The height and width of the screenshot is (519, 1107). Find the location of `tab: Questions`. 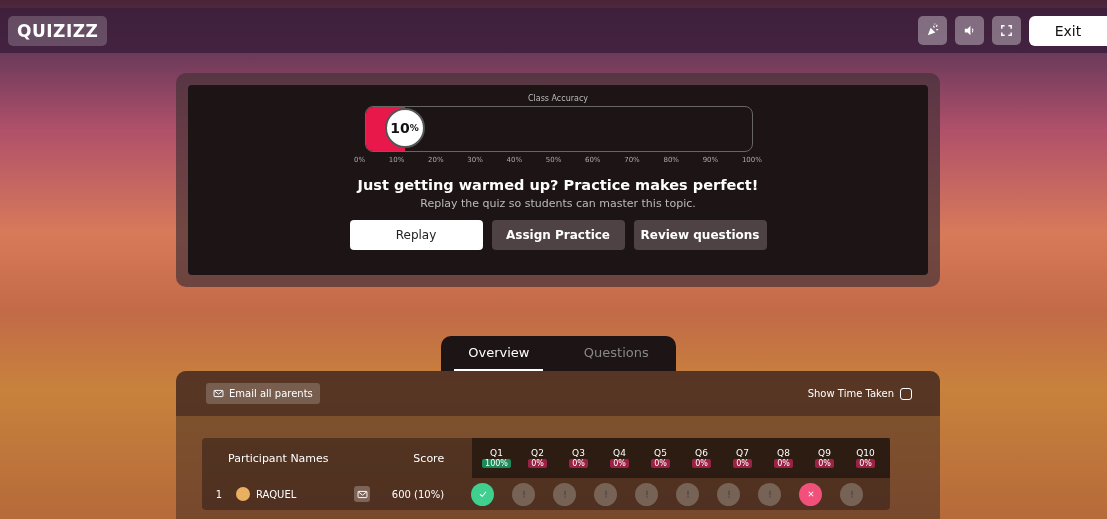

tab: Questions is located at coordinates (616, 353).